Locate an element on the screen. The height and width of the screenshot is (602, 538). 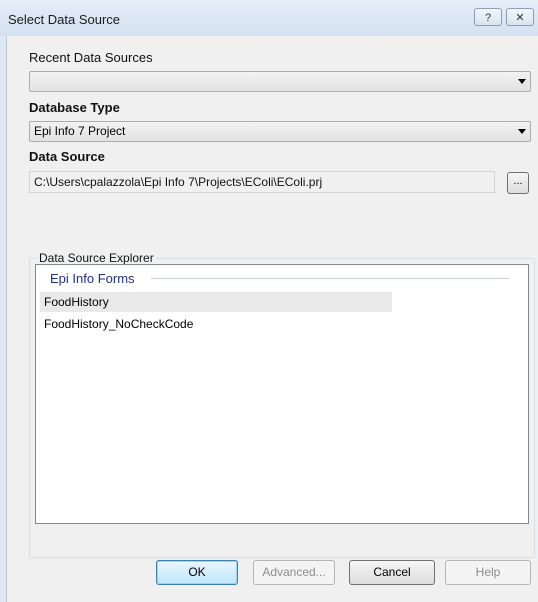
cancel-button-label: Cancel is located at coordinates (392, 572).